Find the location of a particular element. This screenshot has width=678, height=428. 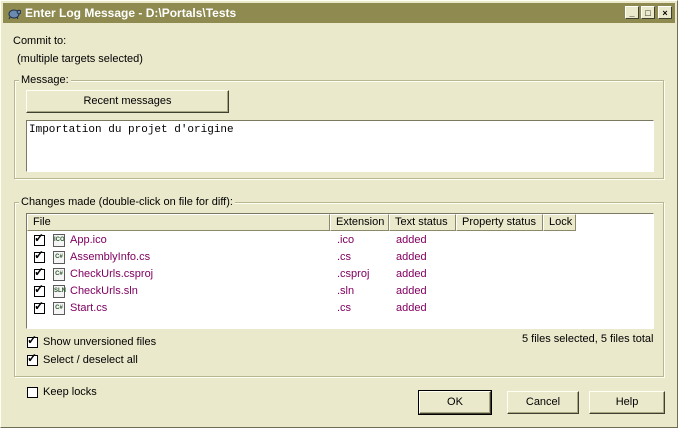

recent-messages-button: Recent messages is located at coordinates (127, 101).